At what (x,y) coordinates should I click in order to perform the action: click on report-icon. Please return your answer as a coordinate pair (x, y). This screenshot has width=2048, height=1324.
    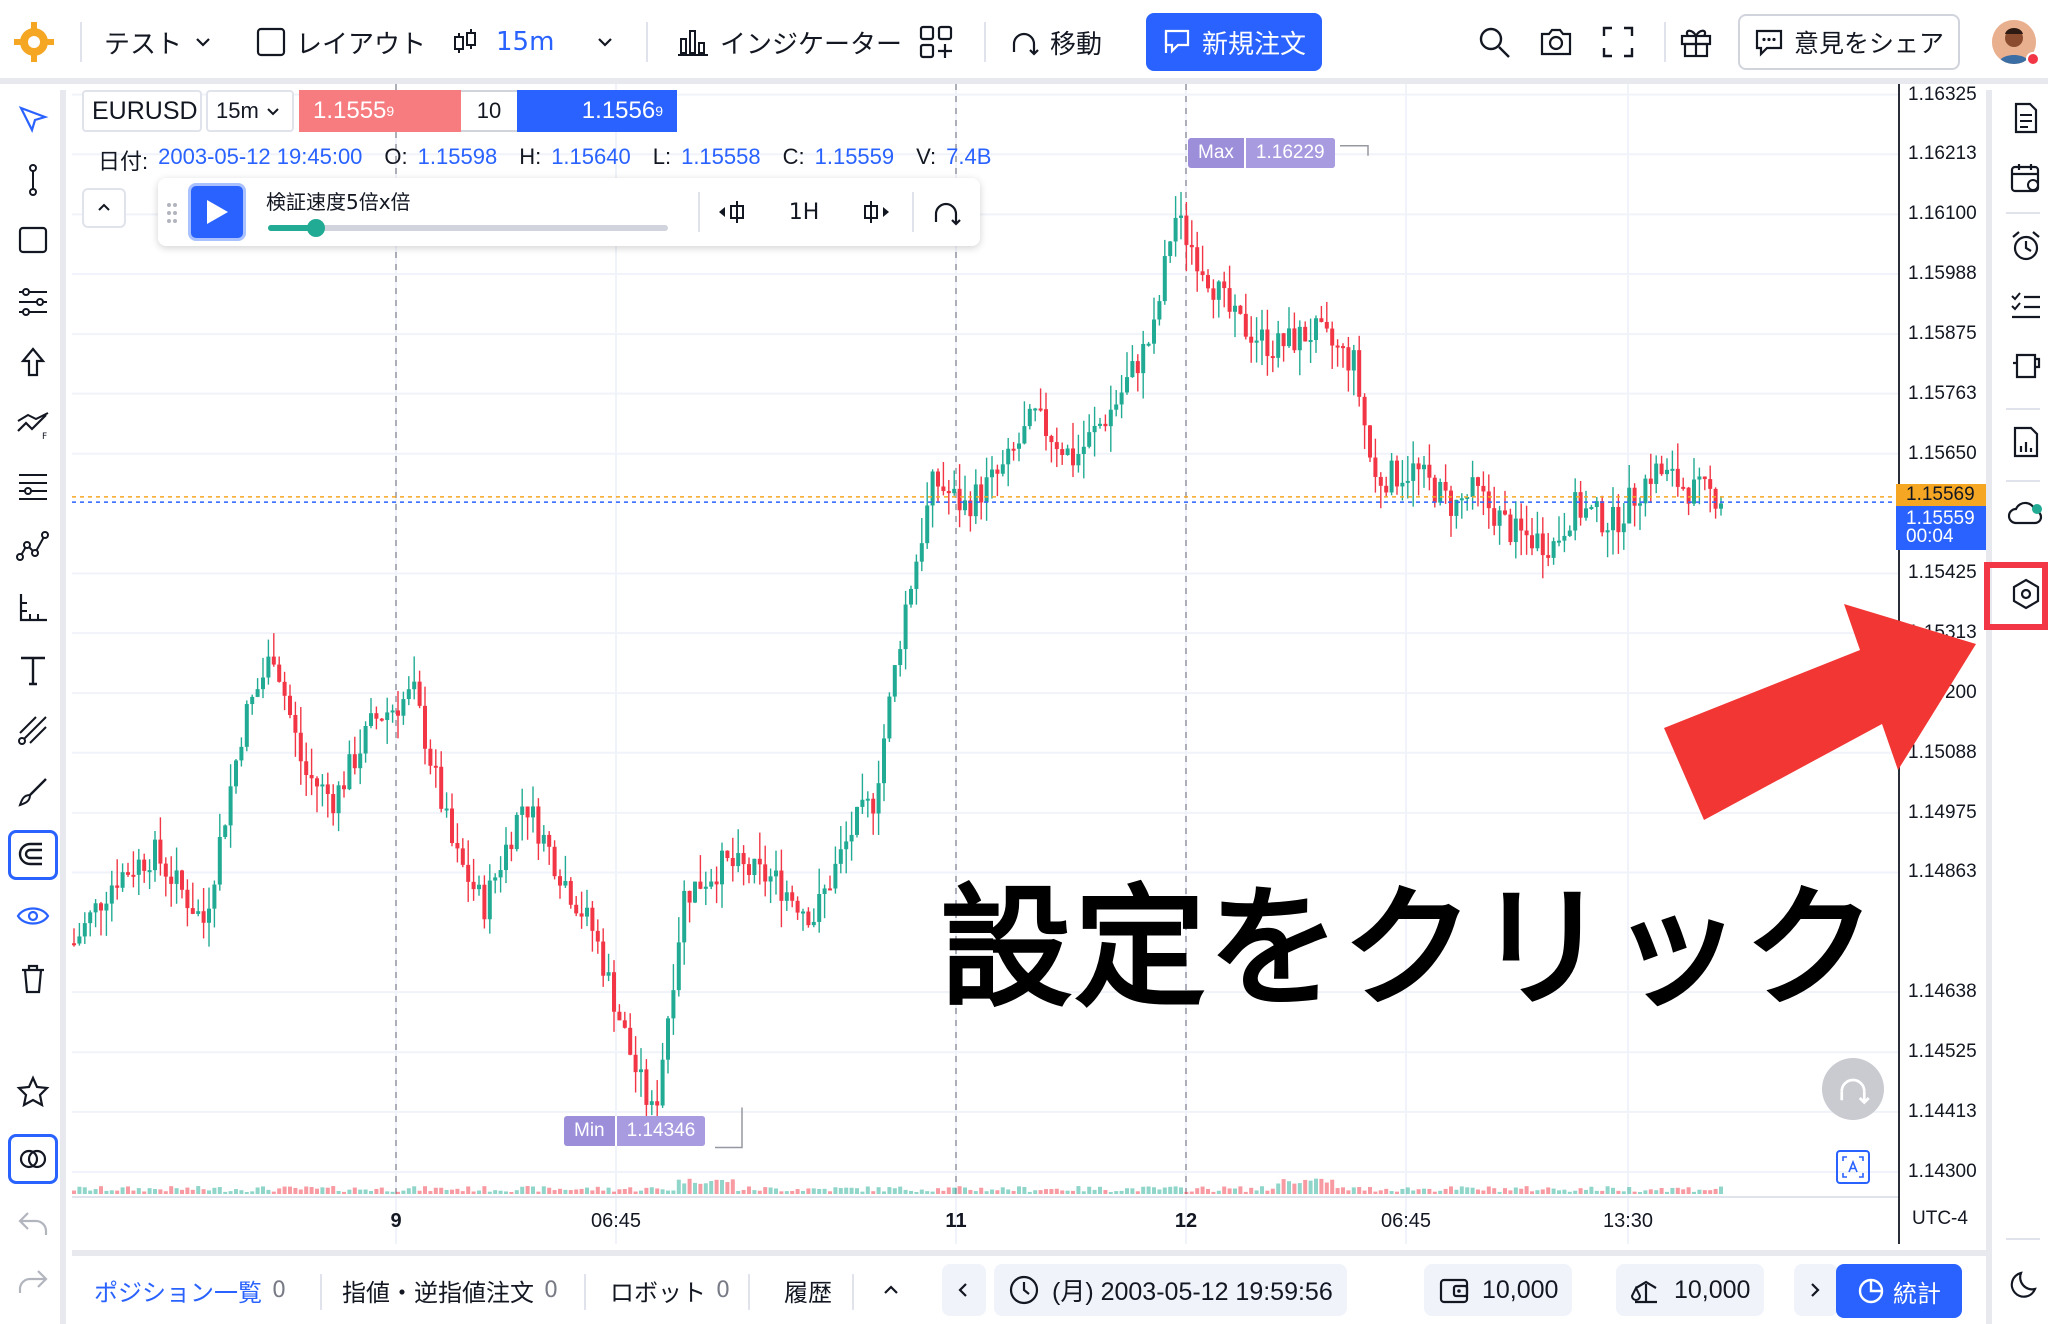
    Looking at the image, I should click on (2026, 442).